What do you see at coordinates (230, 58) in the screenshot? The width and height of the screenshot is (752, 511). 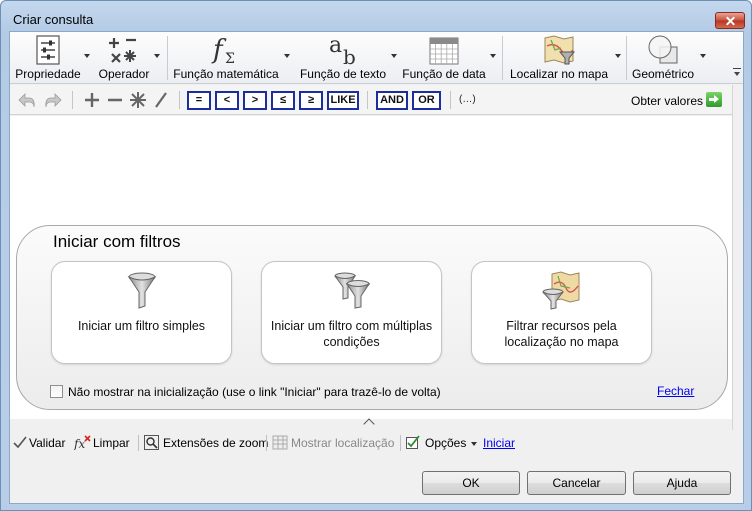 I see `svg-text: Σ` at bounding box center [230, 58].